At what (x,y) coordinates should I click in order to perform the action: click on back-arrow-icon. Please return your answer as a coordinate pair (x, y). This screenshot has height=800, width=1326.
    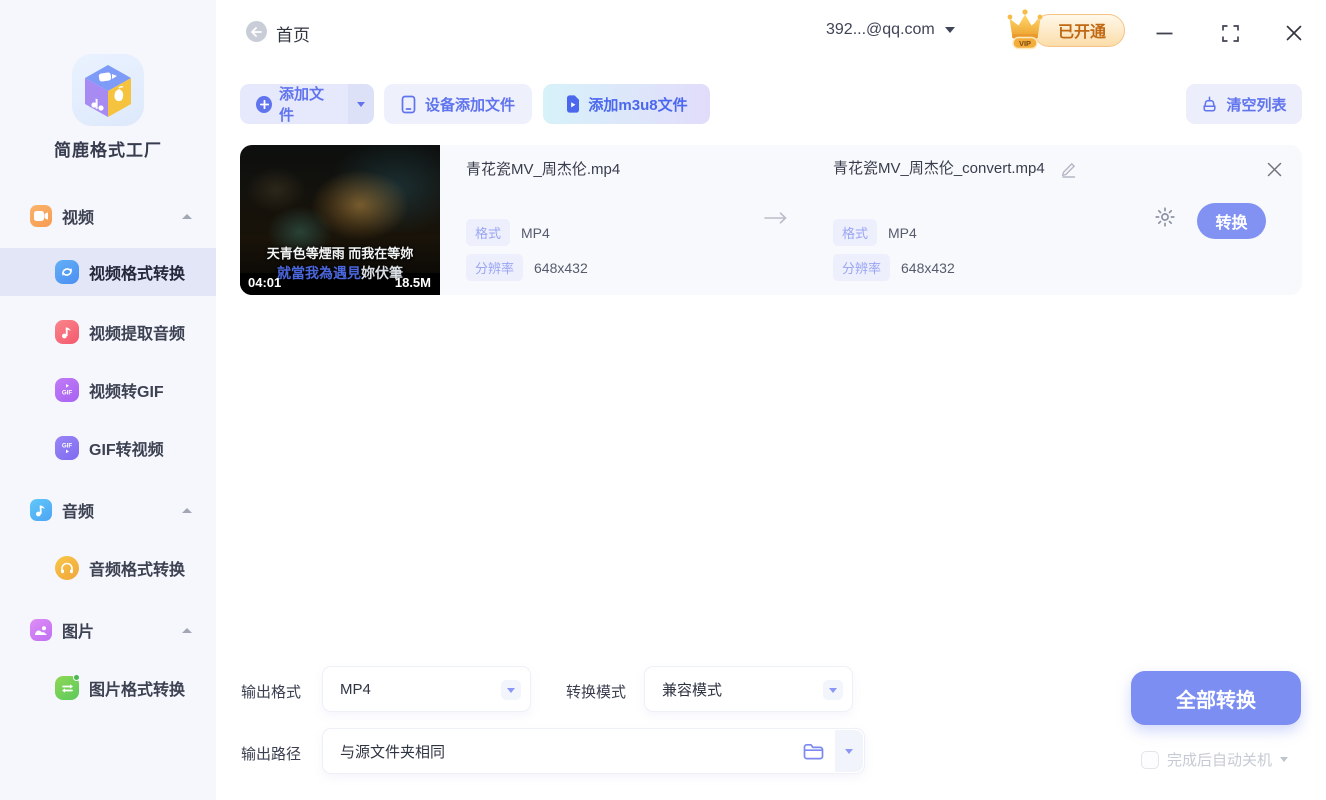
    Looking at the image, I should click on (256, 31).